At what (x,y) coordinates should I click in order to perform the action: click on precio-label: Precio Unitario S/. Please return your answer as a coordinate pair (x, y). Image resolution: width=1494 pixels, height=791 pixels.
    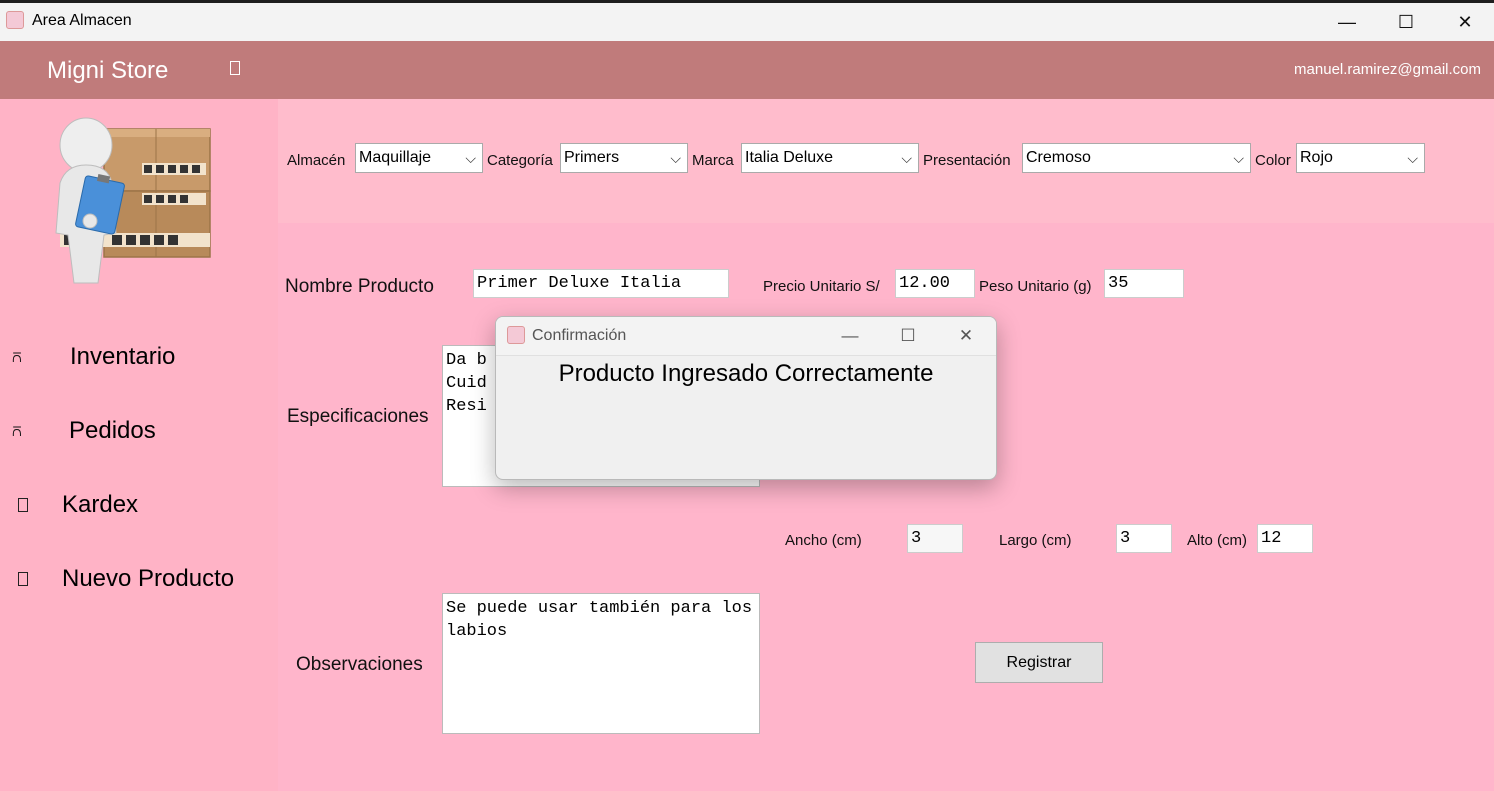
    Looking at the image, I should click on (821, 286).